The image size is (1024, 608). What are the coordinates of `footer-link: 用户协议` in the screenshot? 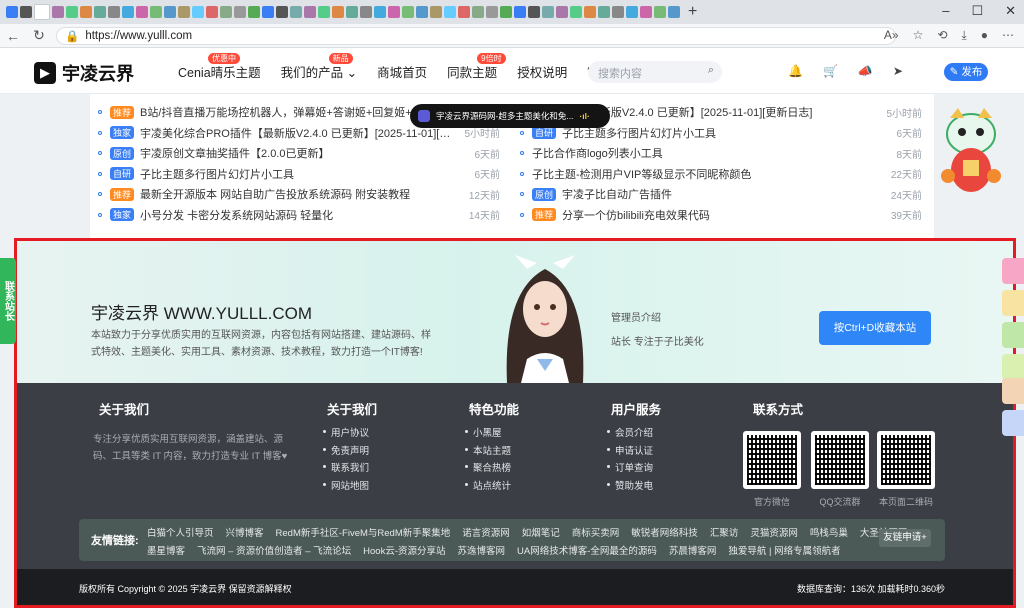 It's located at (346, 434).